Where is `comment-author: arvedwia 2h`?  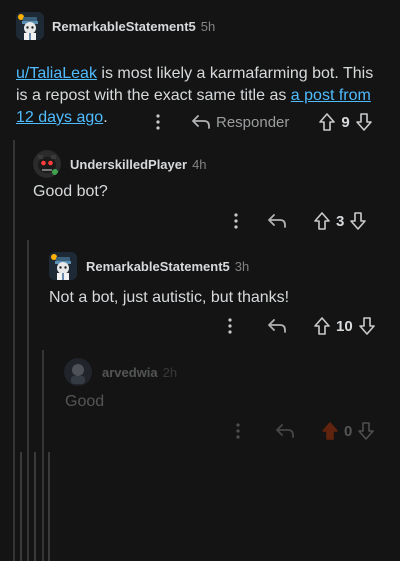 comment-author: arvedwia 2h is located at coordinates (139, 372).